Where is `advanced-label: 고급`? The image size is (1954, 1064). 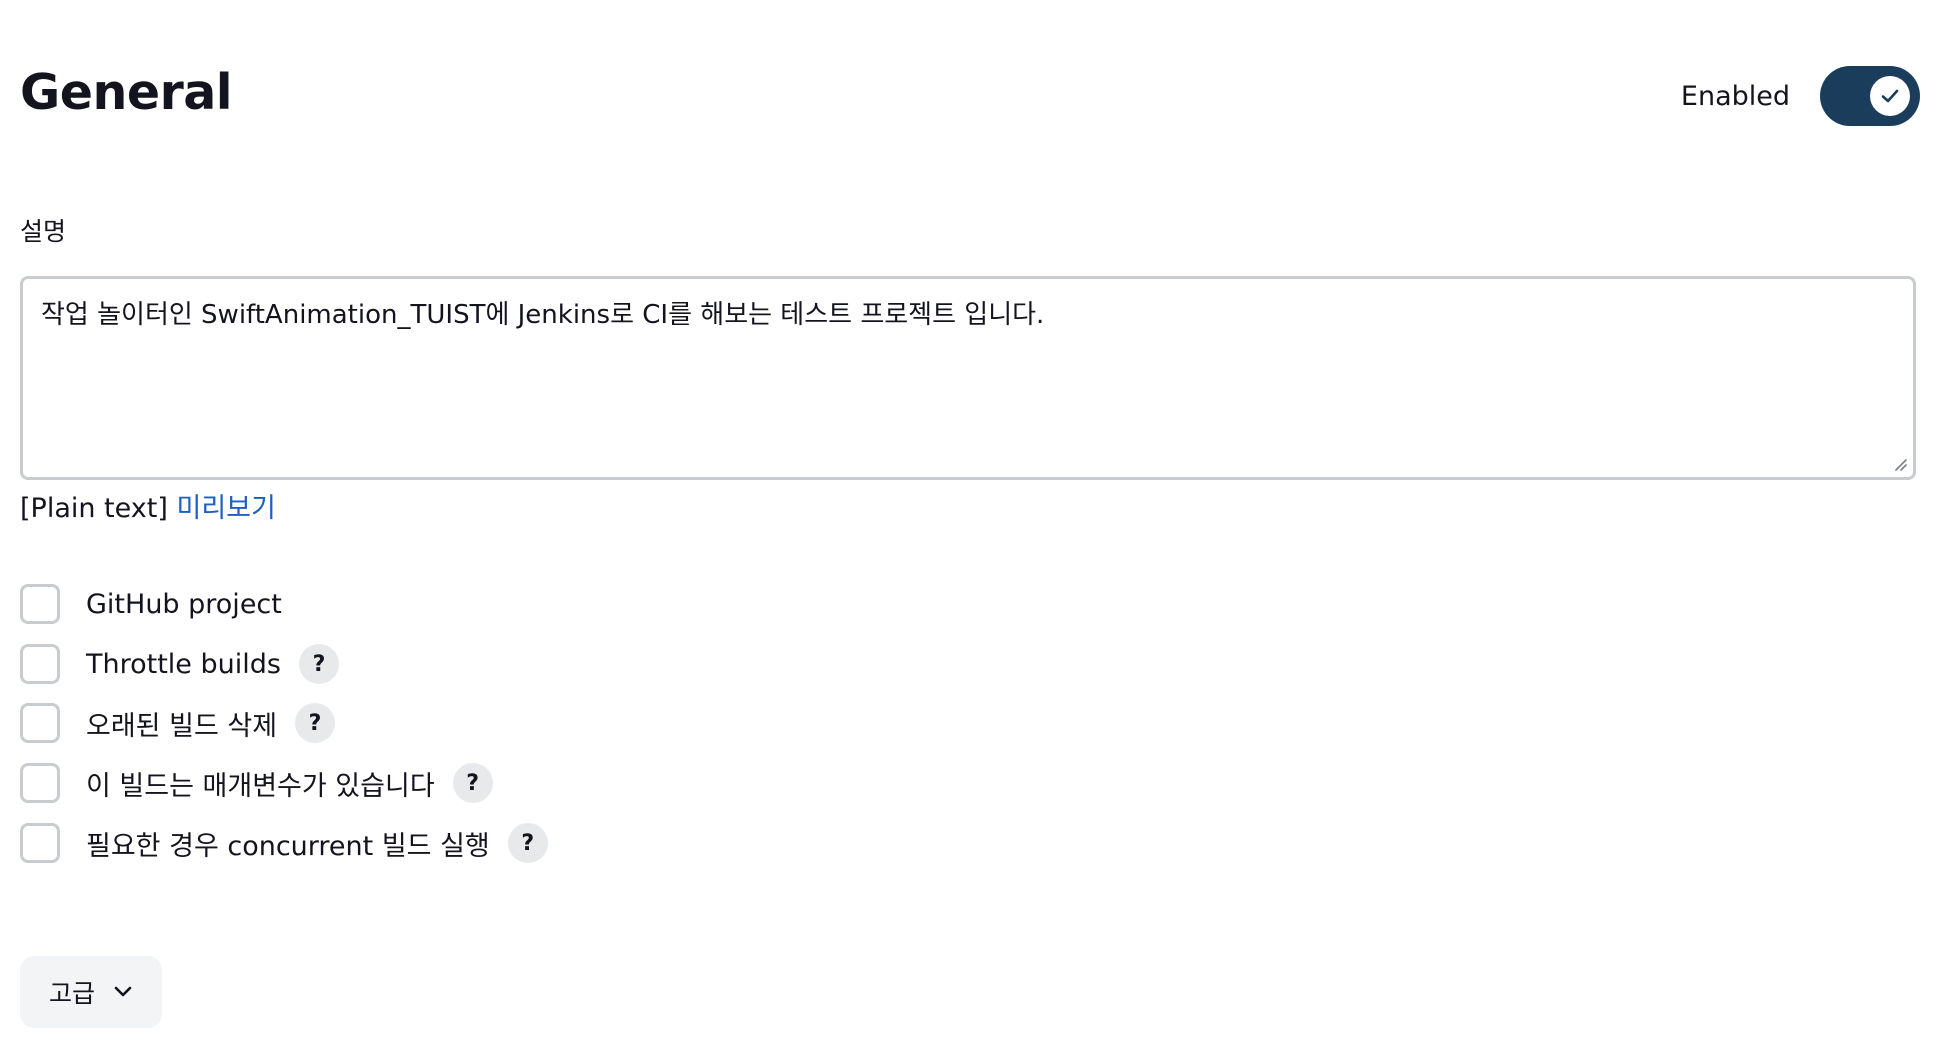 advanced-label: 고급 is located at coordinates (71, 993).